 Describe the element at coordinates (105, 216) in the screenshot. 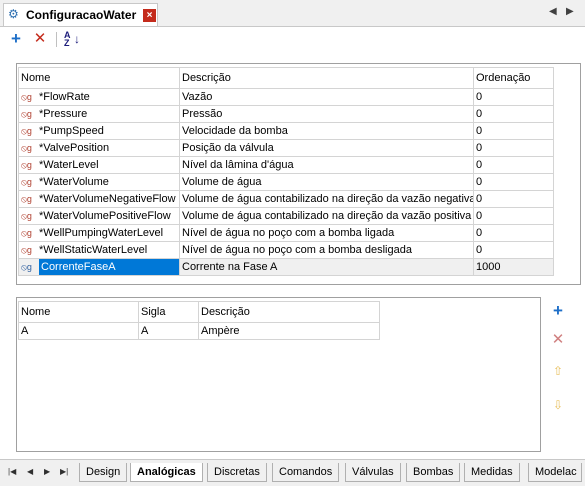

I see `row-nome: *WaterVolumePositiveFlow` at that location.